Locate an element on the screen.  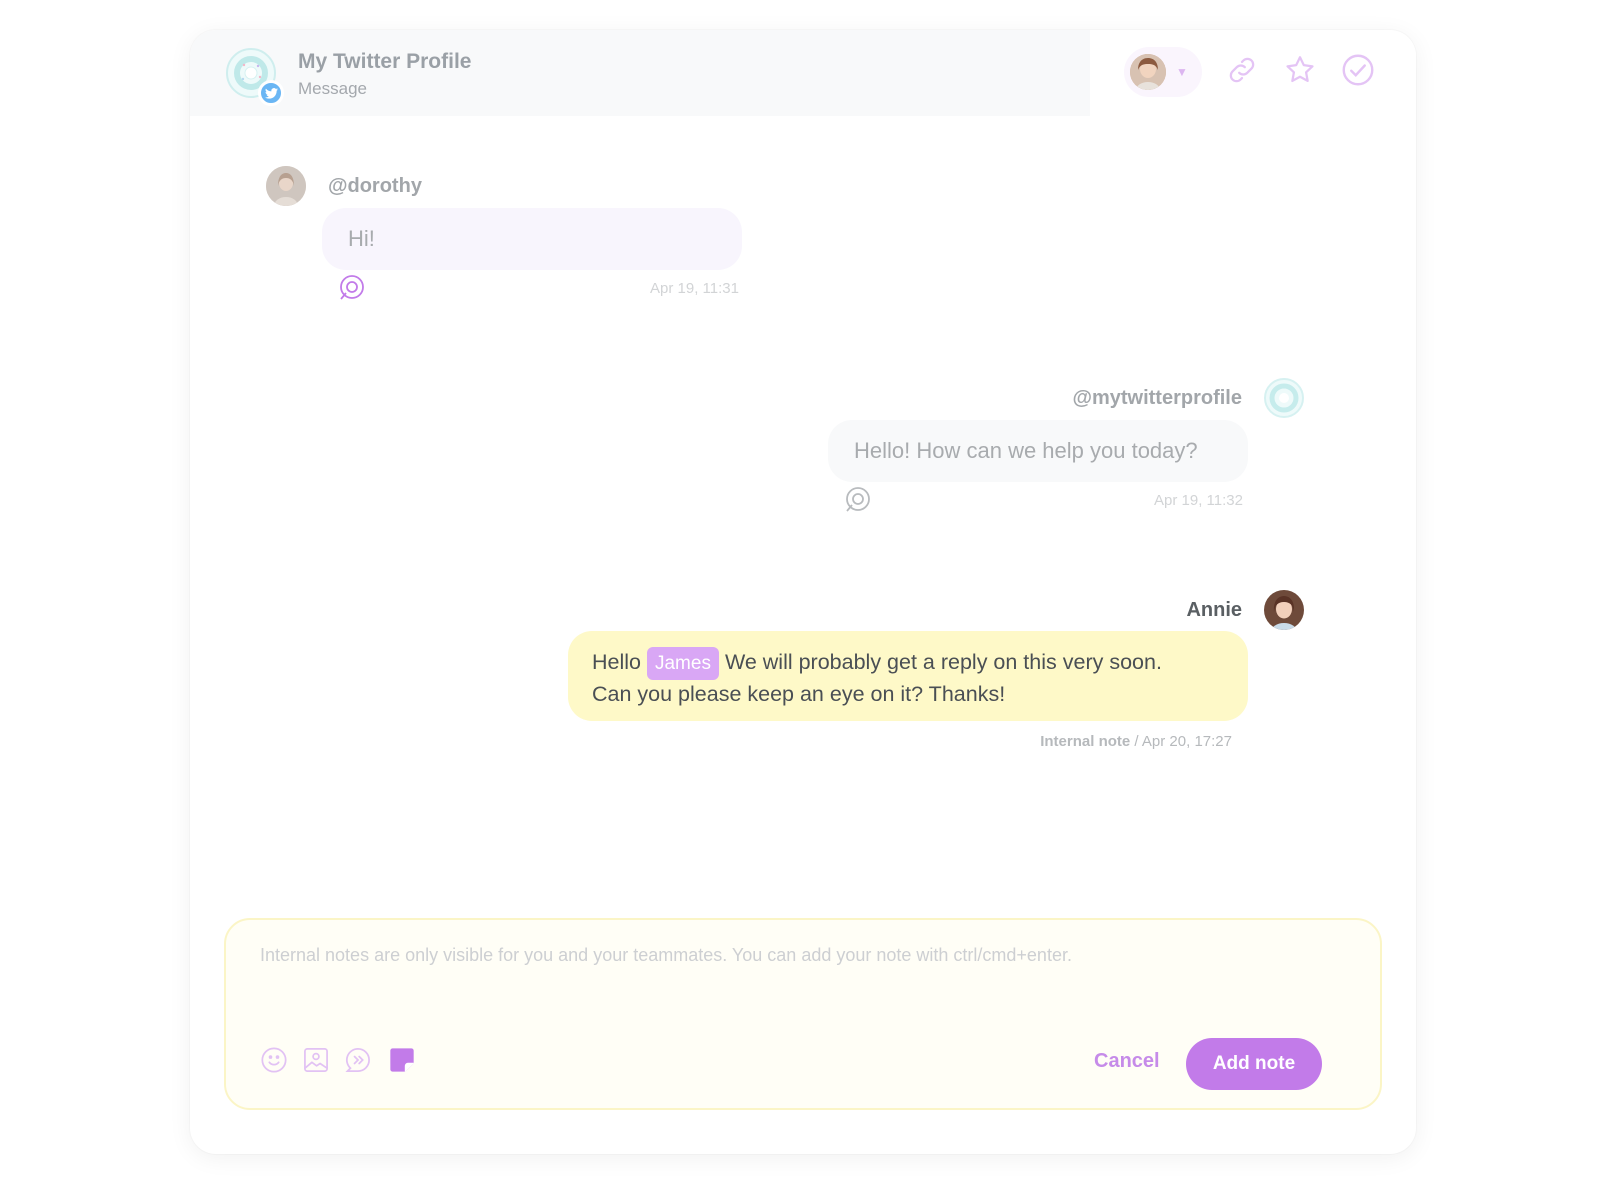
note-icon is located at coordinates (402, 1060).